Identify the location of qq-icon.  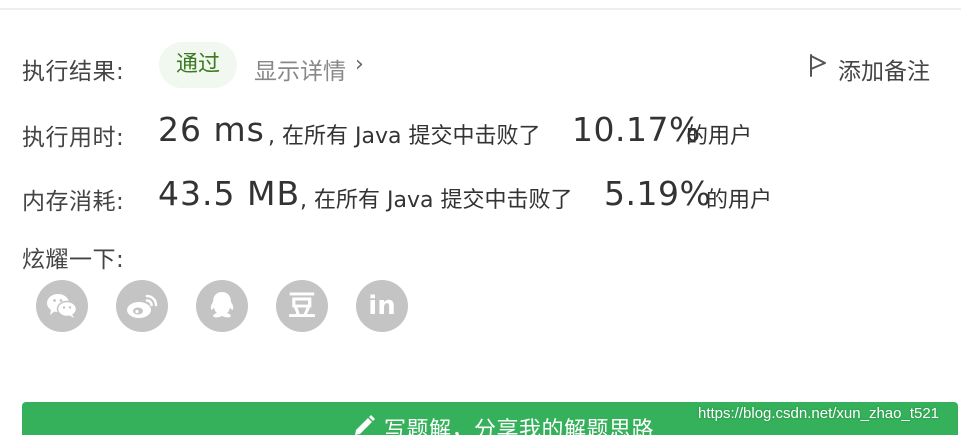
(222, 305).